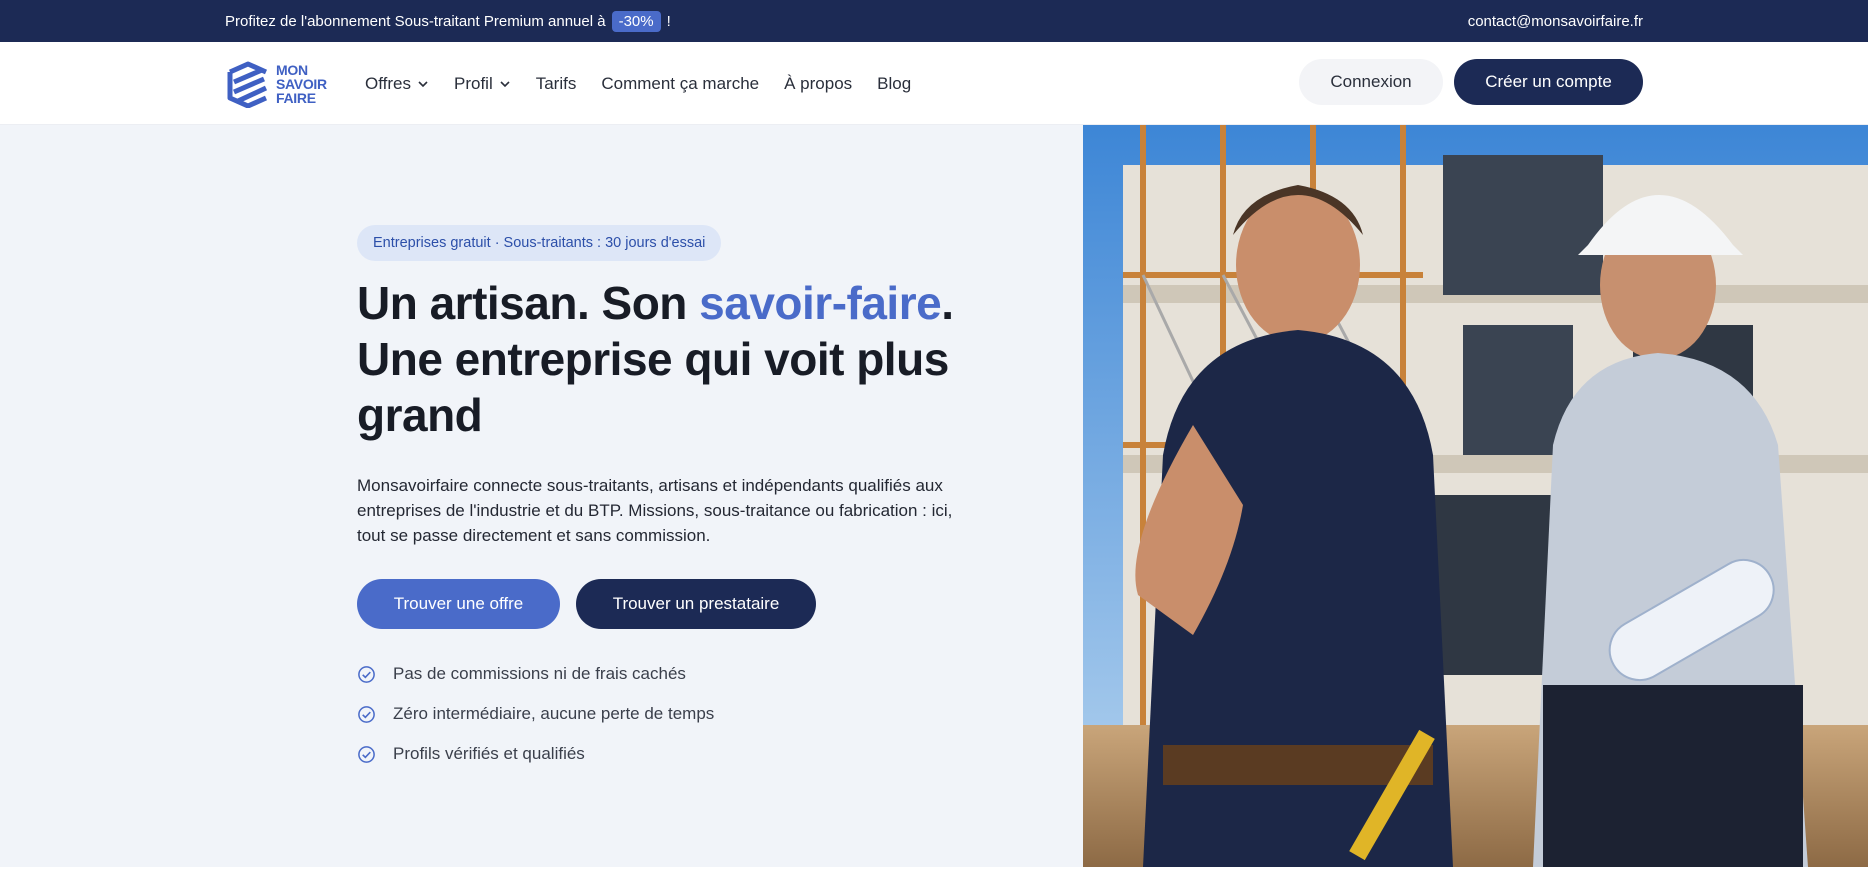 Image resolution: width=1868 pixels, height=891 pixels. What do you see at coordinates (696, 604) in the screenshot?
I see `find-provider-button: Trouver un prestataire` at bounding box center [696, 604].